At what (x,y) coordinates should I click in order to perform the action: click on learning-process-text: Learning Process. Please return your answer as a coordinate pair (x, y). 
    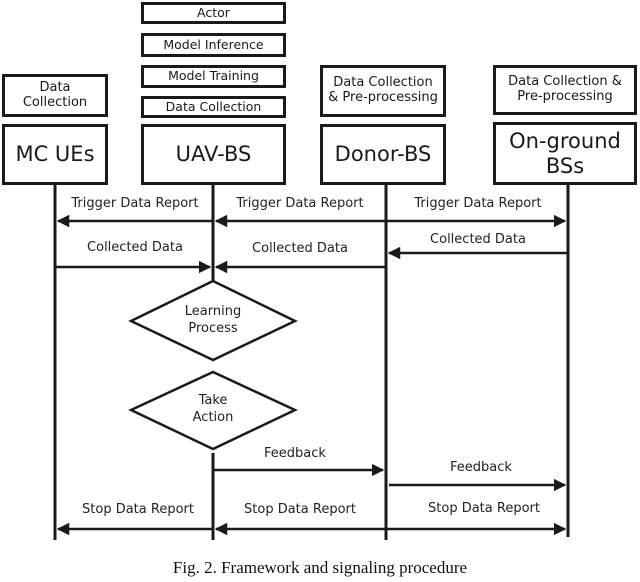
    Looking at the image, I should click on (213, 321).